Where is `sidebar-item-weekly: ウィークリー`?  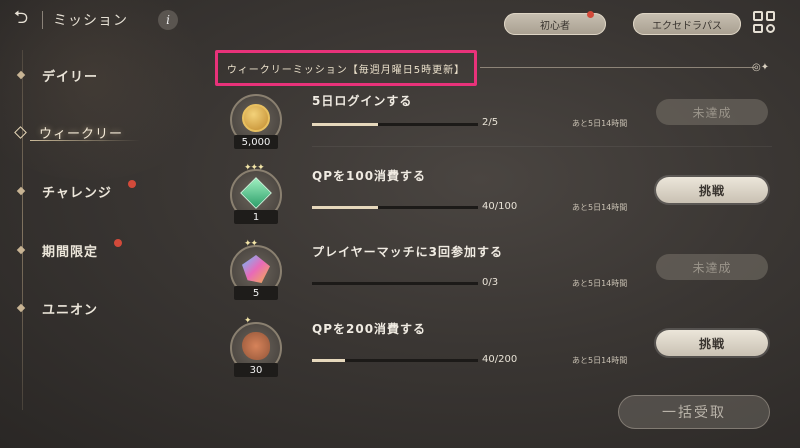
sidebar-item-weekly: ウィークリー is located at coordinates (69, 132).